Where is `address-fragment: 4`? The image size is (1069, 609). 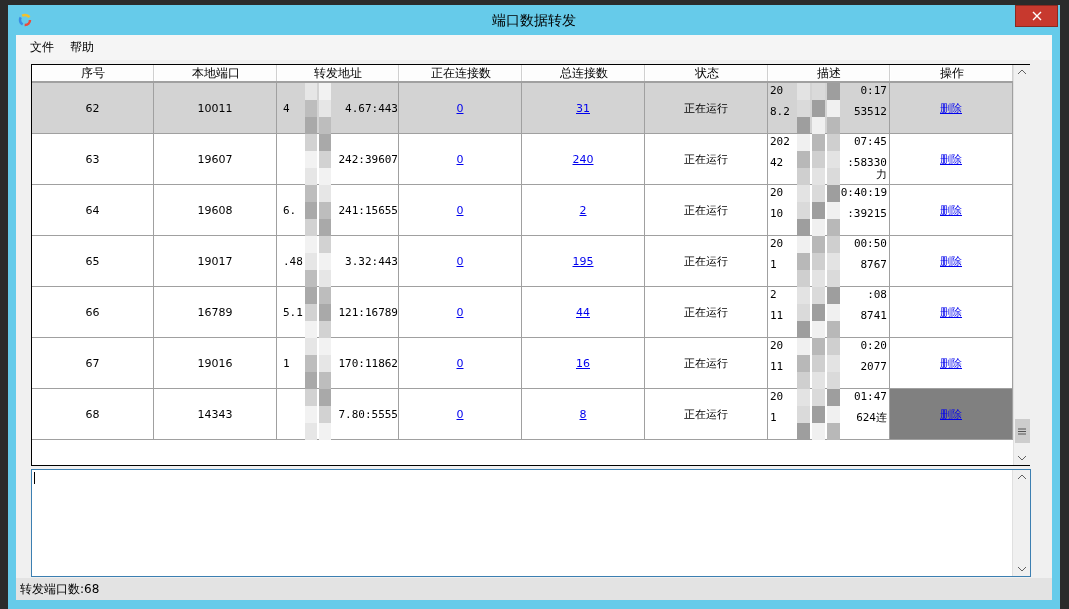
address-fragment: 4 is located at coordinates (286, 108).